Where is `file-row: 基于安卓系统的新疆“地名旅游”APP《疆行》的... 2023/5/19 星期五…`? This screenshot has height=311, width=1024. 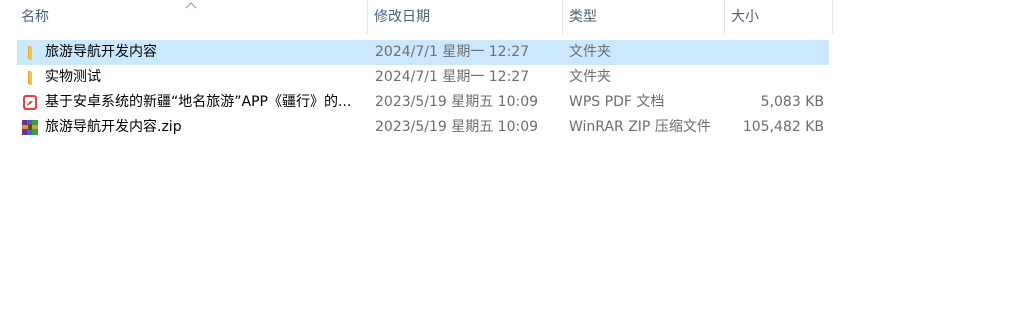
file-row: 基于安卓系统的新疆“地名旅游”APP《疆行》的... 2023/5/19 星期五… is located at coordinates (423, 102).